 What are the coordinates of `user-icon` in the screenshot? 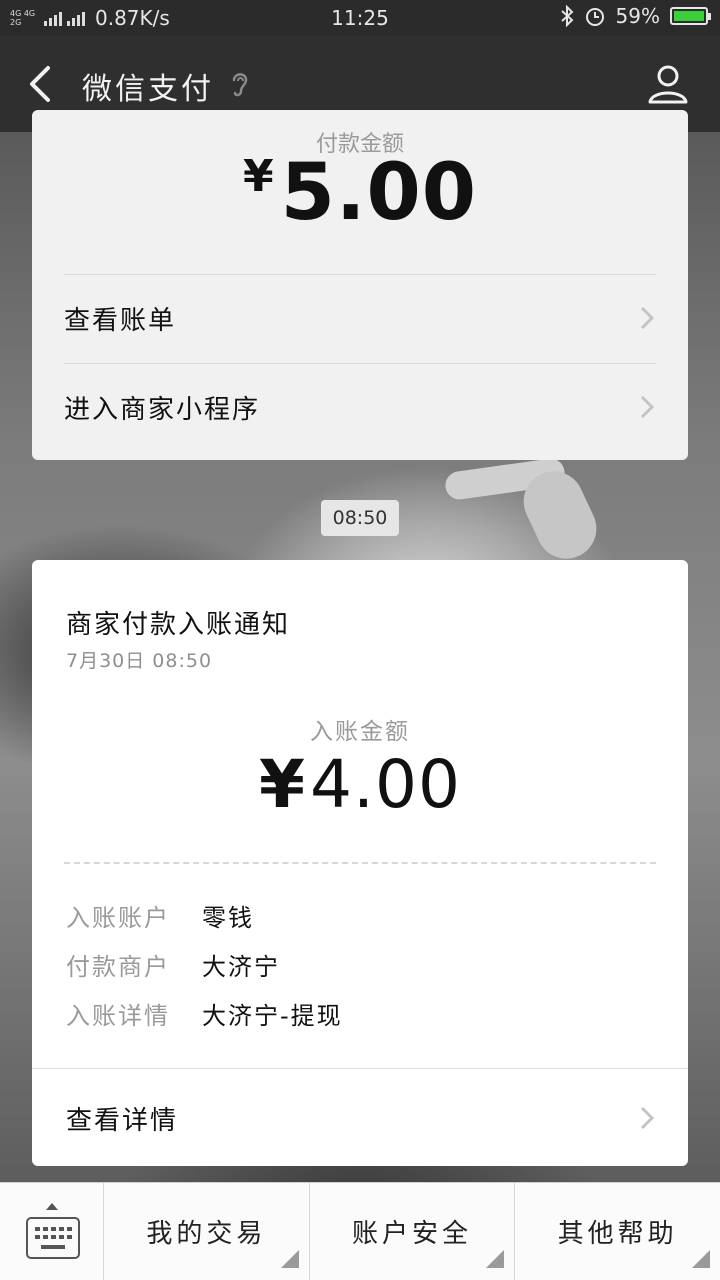 It's located at (668, 84).